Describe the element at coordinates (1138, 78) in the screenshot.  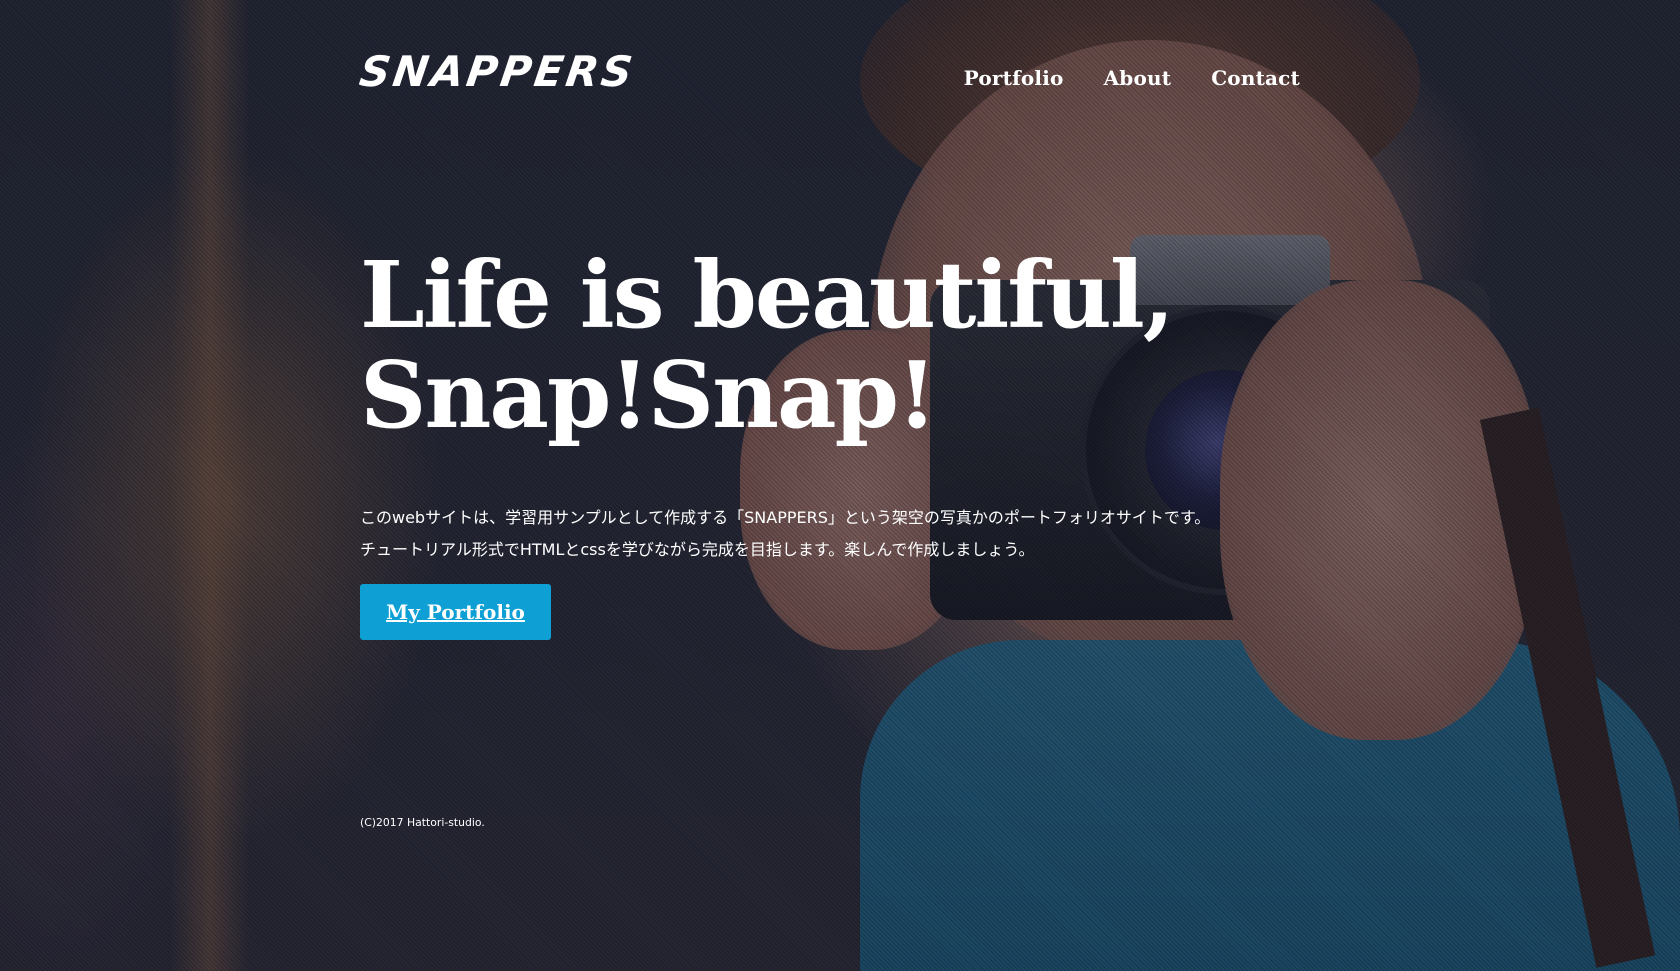
I see `nav-item-about: About` at that location.